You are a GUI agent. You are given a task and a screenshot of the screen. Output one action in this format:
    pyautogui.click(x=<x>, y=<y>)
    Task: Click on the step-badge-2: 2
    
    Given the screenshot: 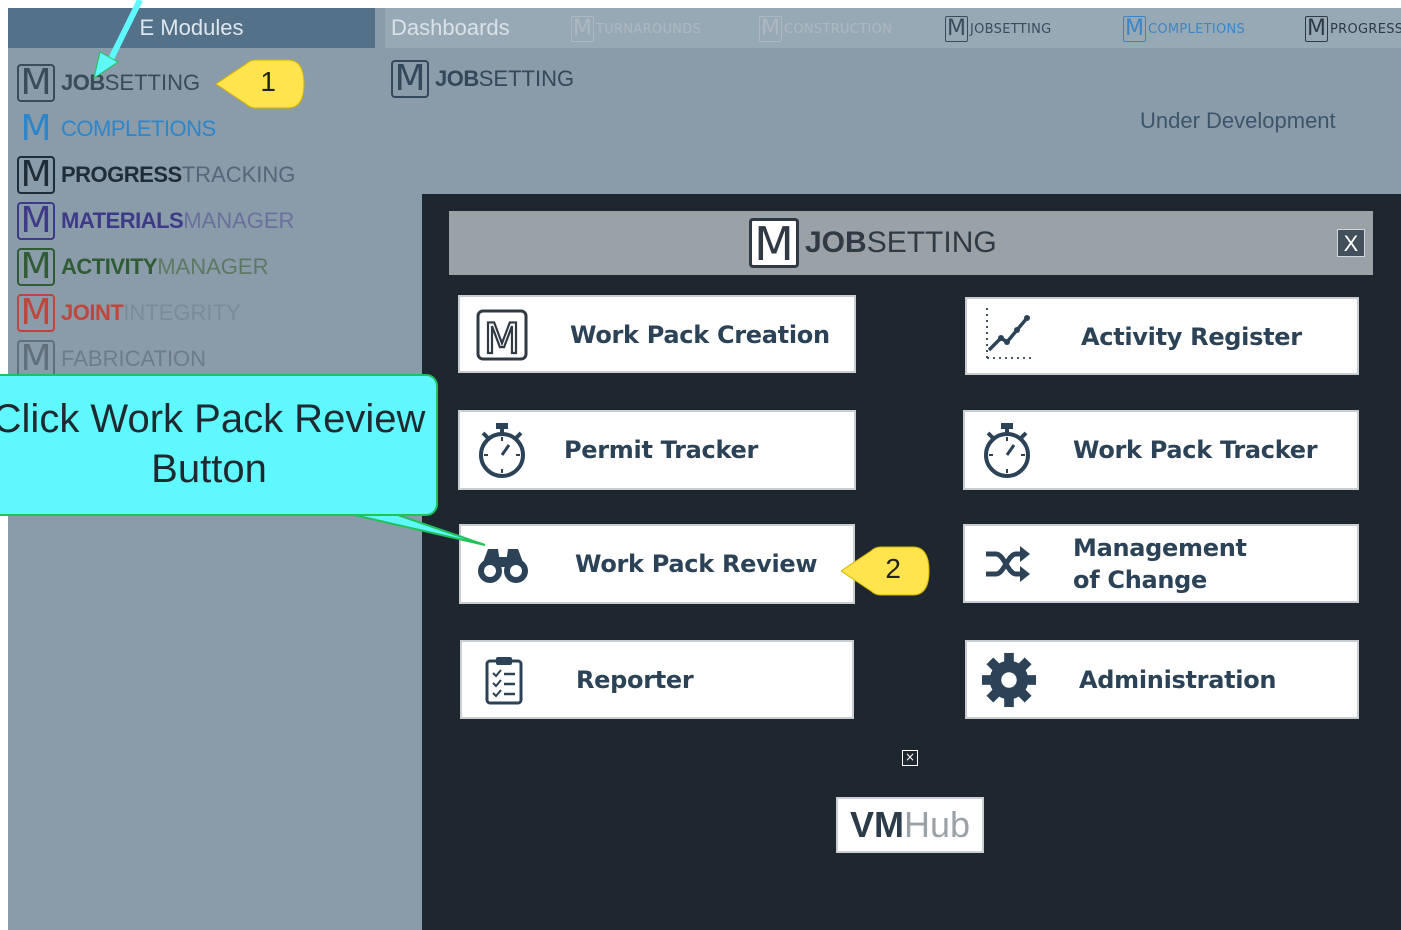 What is the action you would take?
    pyautogui.click(x=885, y=570)
    